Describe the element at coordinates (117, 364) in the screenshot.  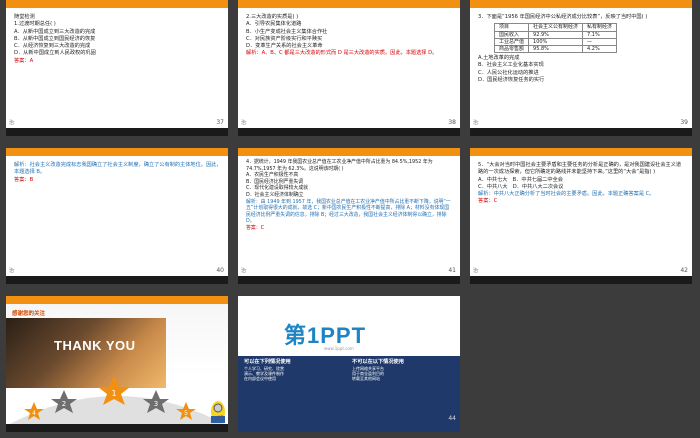
I see `slide-thumbnail-43: 感谢您的关注 THANK YOU 1 2 3 4 5 43` at that location.